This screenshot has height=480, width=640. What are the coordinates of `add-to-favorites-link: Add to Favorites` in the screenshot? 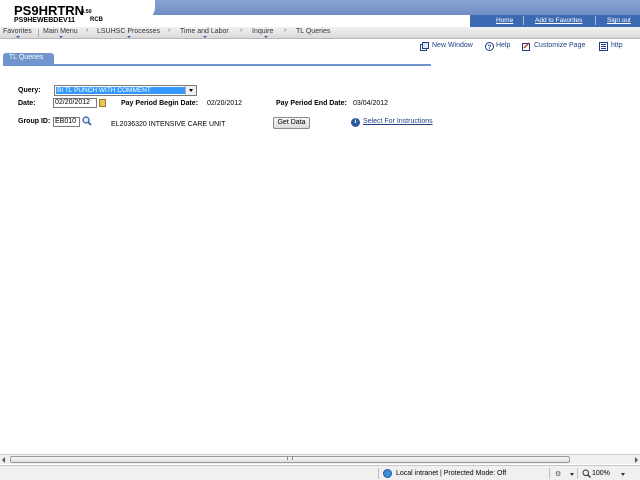 It's located at (558, 20).